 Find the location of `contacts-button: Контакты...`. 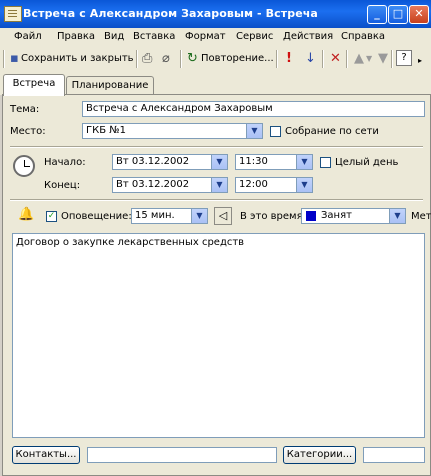

contacts-button: Контакты... is located at coordinates (46, 455).